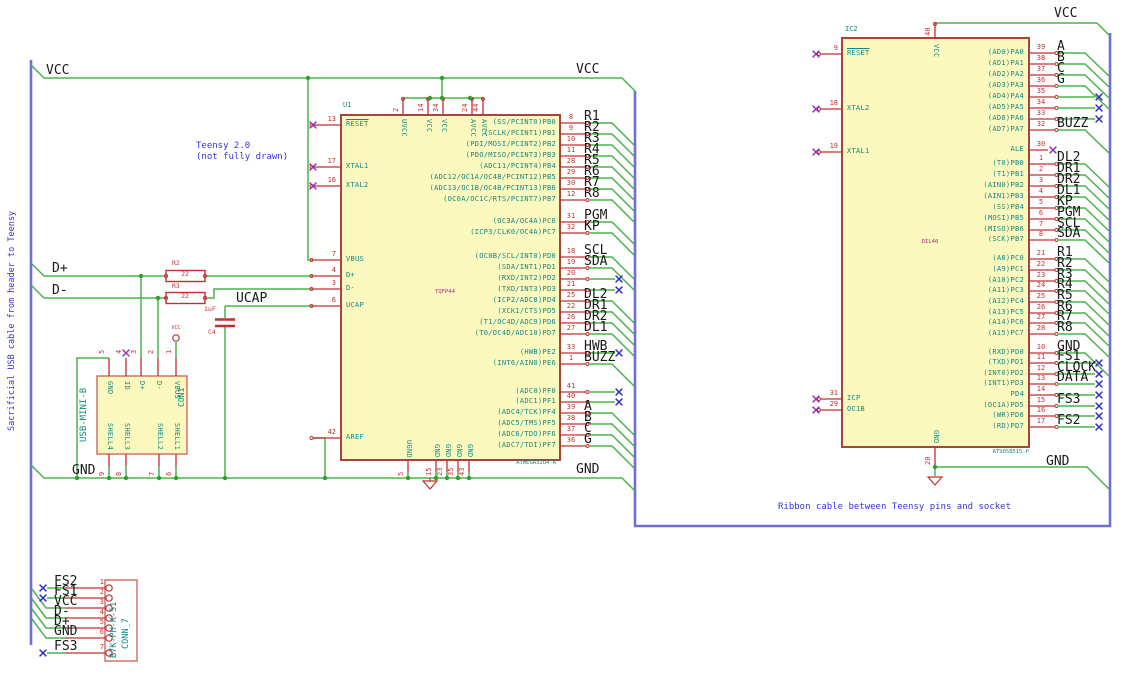 This screenshot has width=1131, height=690. I want to click on ic2-pin-name: GND, so click(936, 437).